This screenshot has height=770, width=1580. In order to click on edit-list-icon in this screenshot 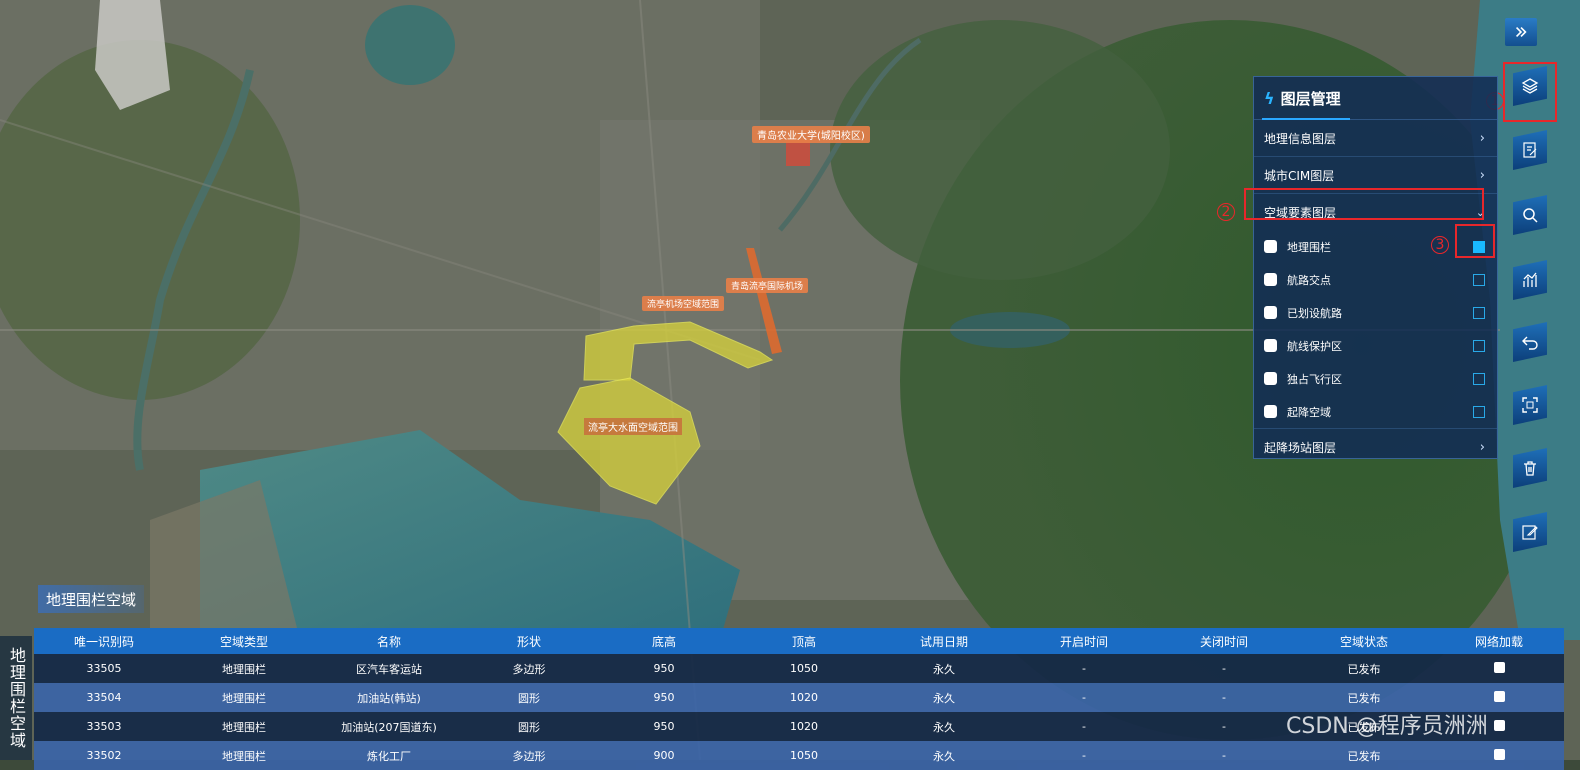, I will do `click(1530, 150)`.